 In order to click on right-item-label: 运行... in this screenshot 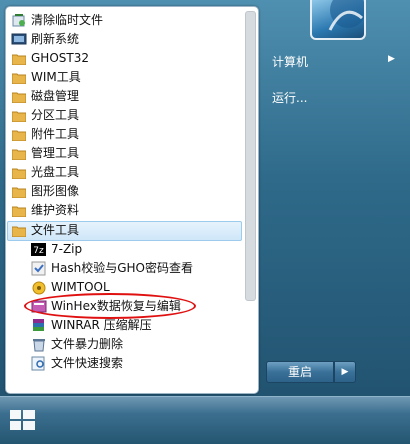, I will do `click(290, 98)`.